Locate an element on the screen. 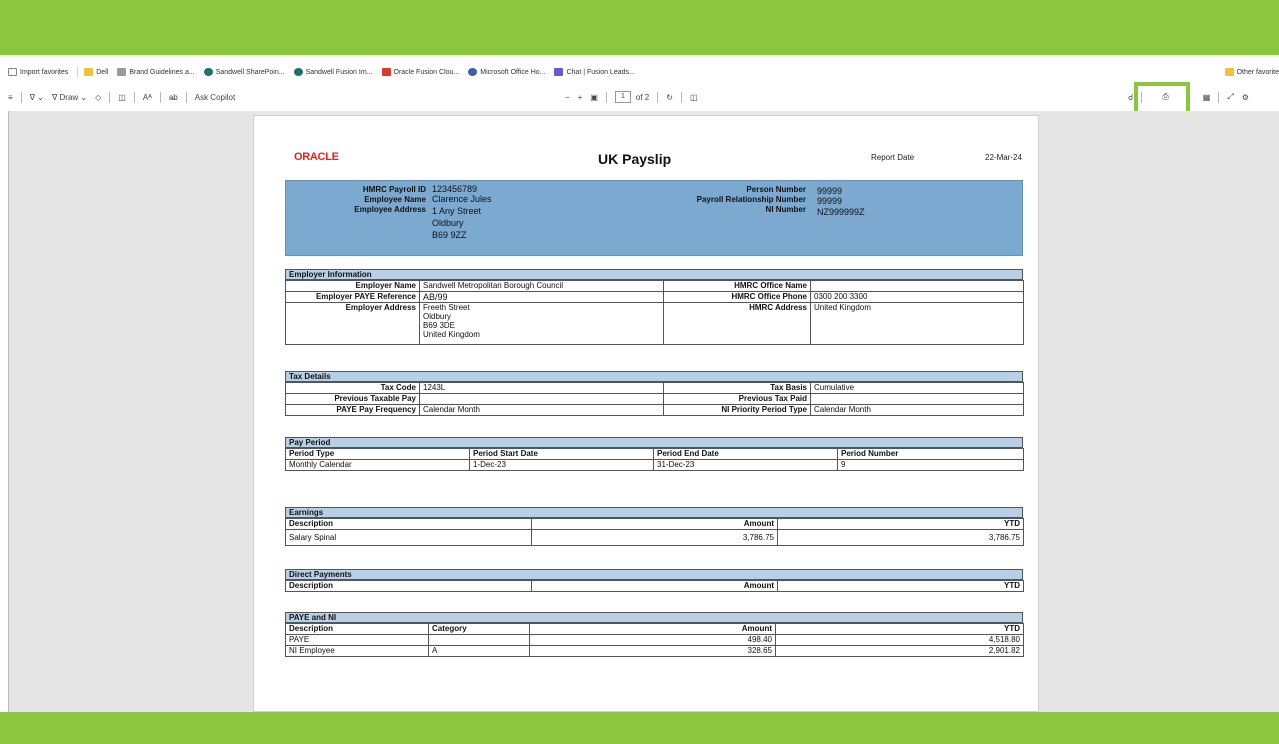  favorite-other: Other favorite is located at coordinates (1251, 72).